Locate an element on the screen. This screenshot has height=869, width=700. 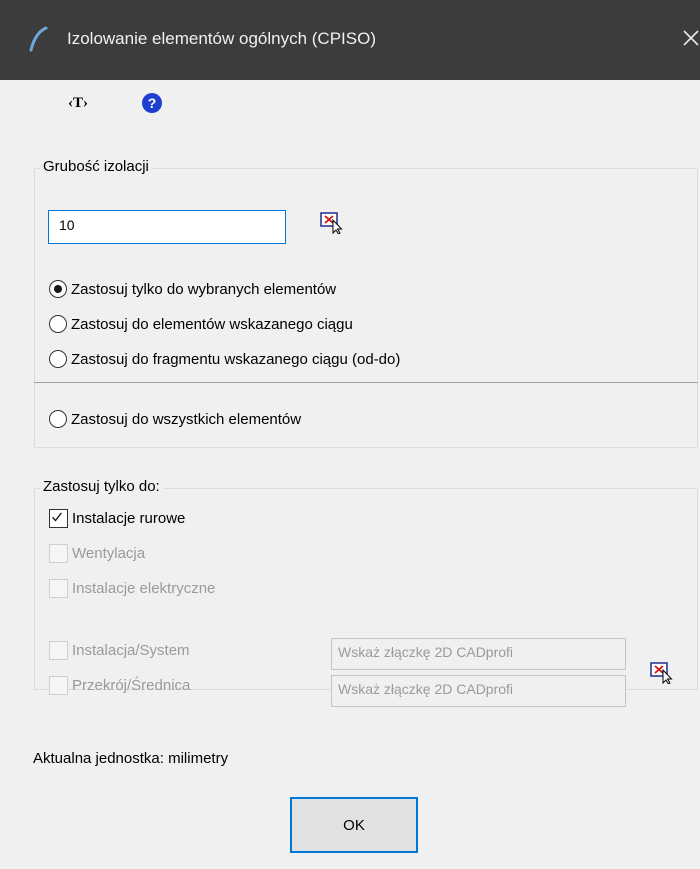
insulation-thickness-title: Grubość izolacji is located at coordinates (96, 166).